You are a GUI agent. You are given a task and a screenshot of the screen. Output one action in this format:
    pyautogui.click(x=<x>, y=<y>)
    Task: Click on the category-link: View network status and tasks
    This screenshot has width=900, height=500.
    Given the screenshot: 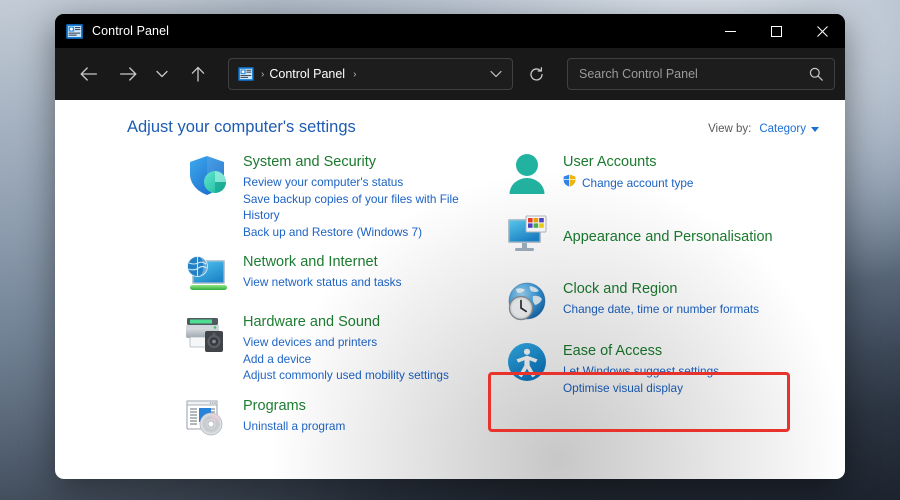 What is the action you would take?
    pyautogui.click(x=322, y=282)
    